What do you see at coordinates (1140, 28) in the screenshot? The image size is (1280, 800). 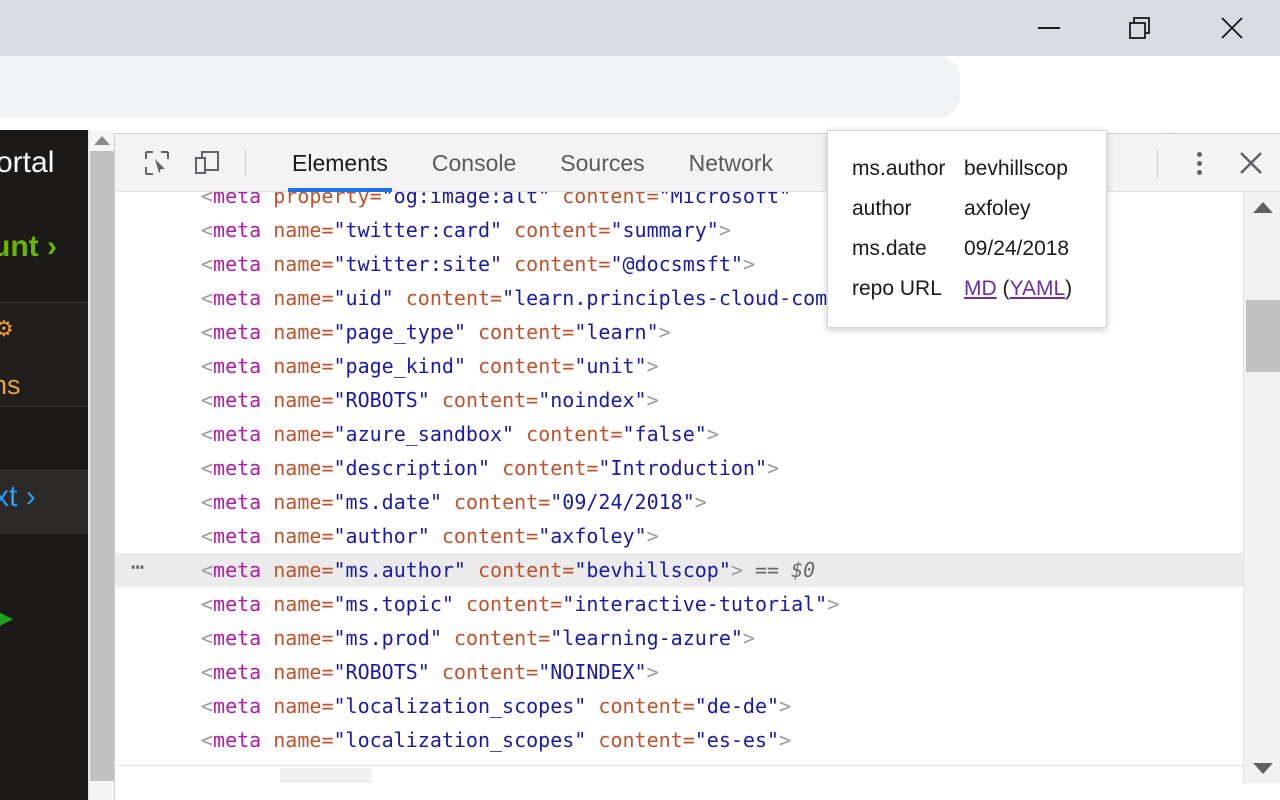 I see `restore-button` at bounding box center [1140, 28].